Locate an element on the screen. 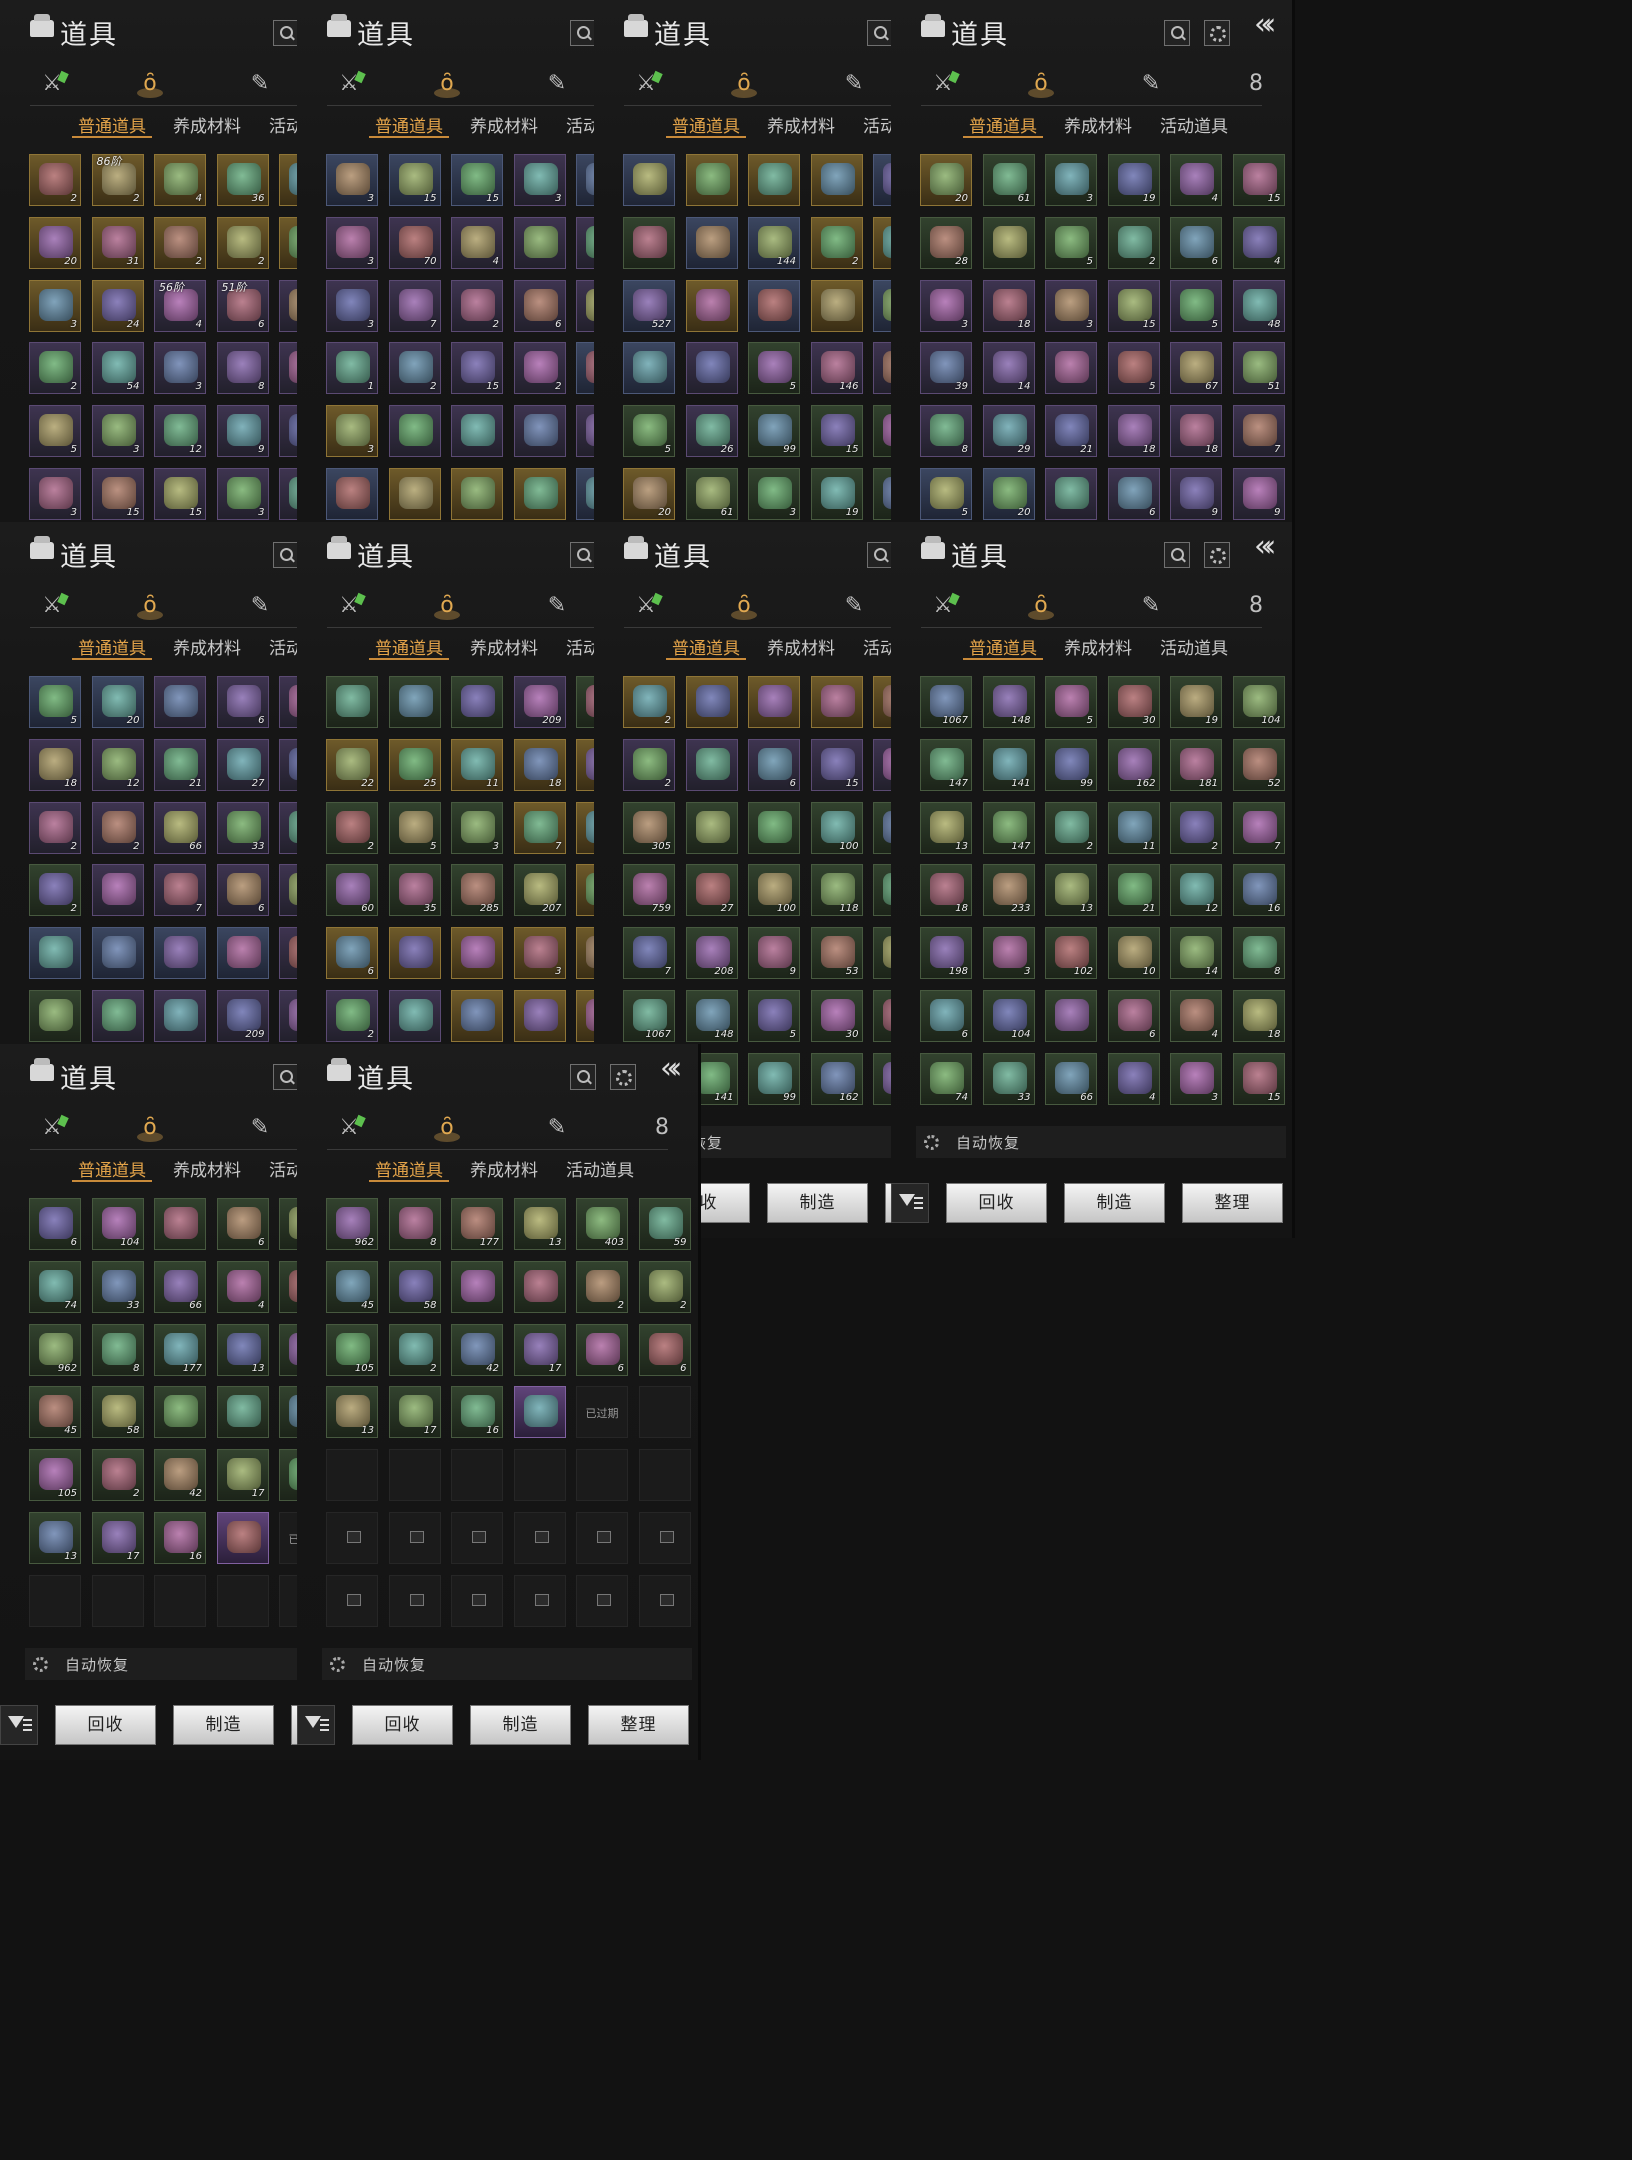 Image resolution: width=1632 pixels, height=2160 pixels. item-slot: 209 is located at coordinates (539, 702).